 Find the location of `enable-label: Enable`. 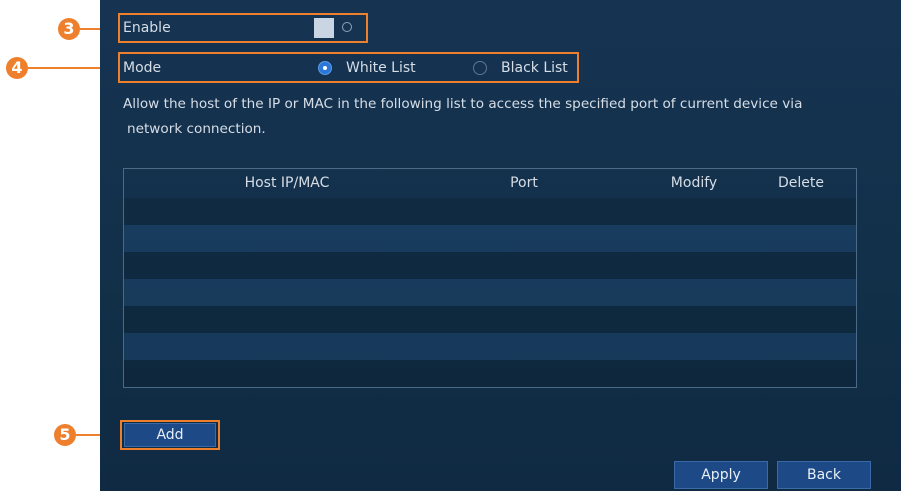

enable-label: Enable is located at coordinates (147, 28).